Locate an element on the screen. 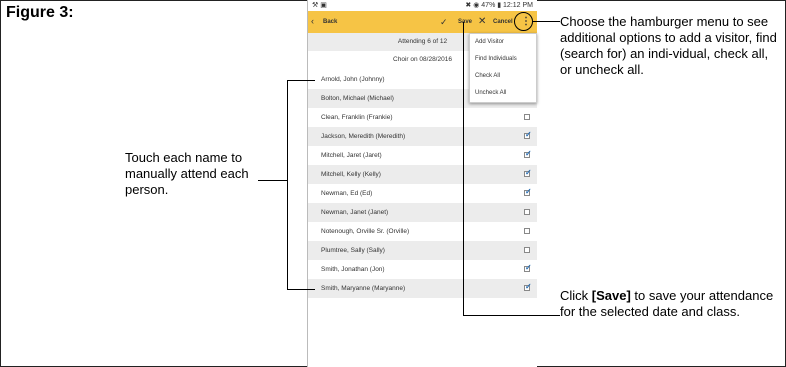 This screenshot has height=367, width=786. close-icon: ✕ is located at coordinates (482, 21).